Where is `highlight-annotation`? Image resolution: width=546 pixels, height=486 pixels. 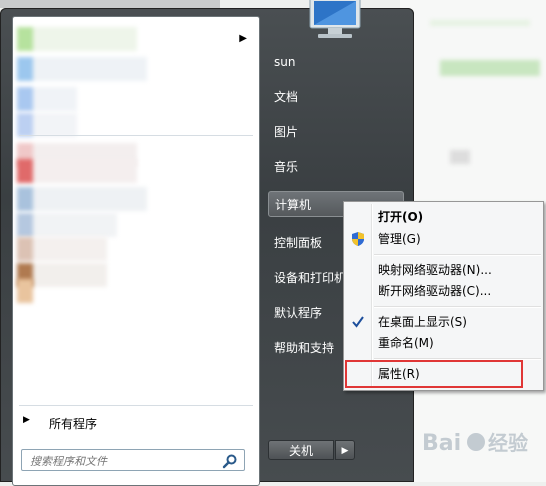
highlight-annotation is located at coordinates (434, 374).